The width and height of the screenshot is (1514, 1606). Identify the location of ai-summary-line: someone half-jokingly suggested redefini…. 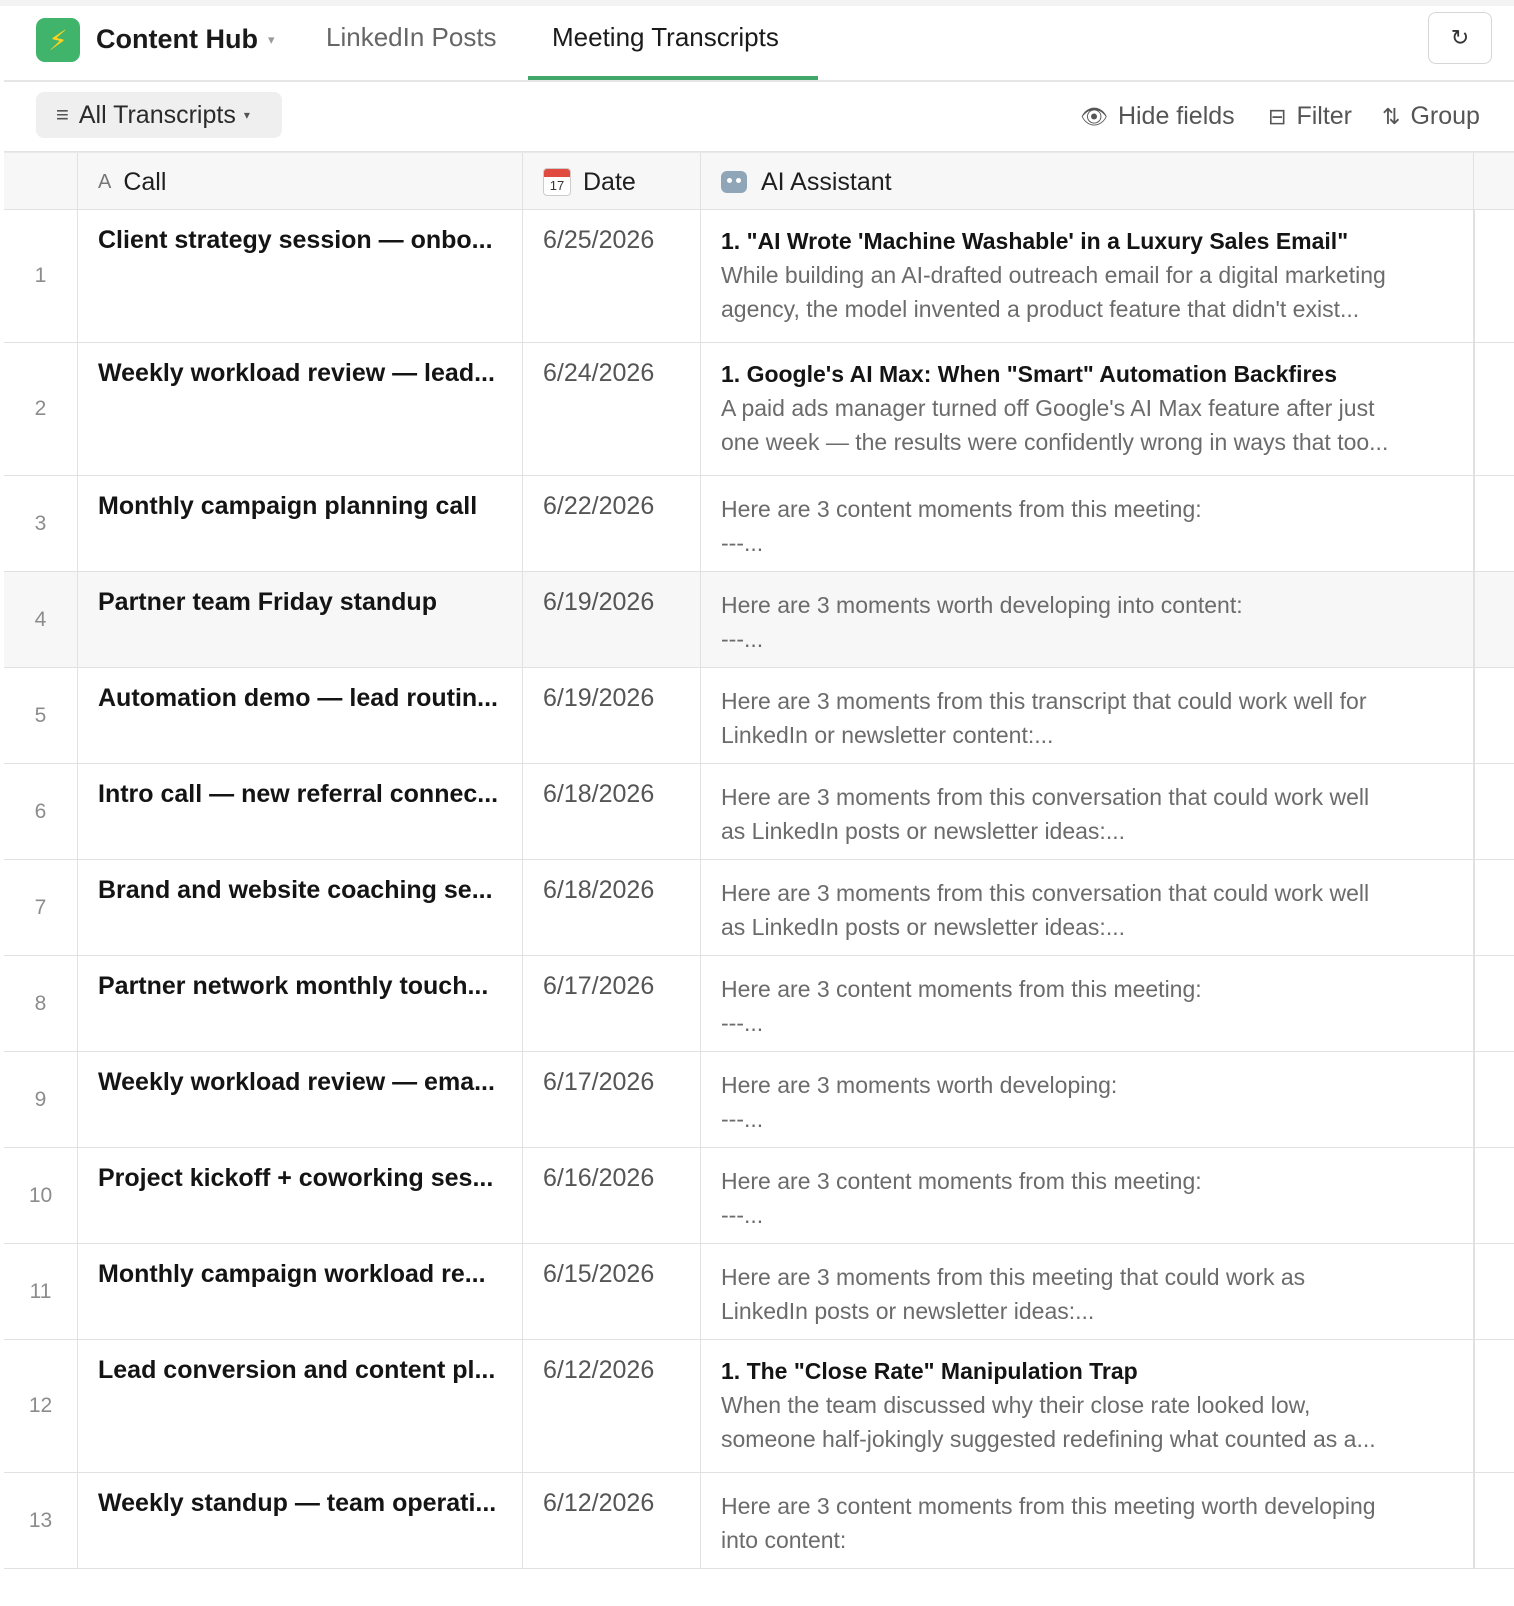
(1048, 1439).